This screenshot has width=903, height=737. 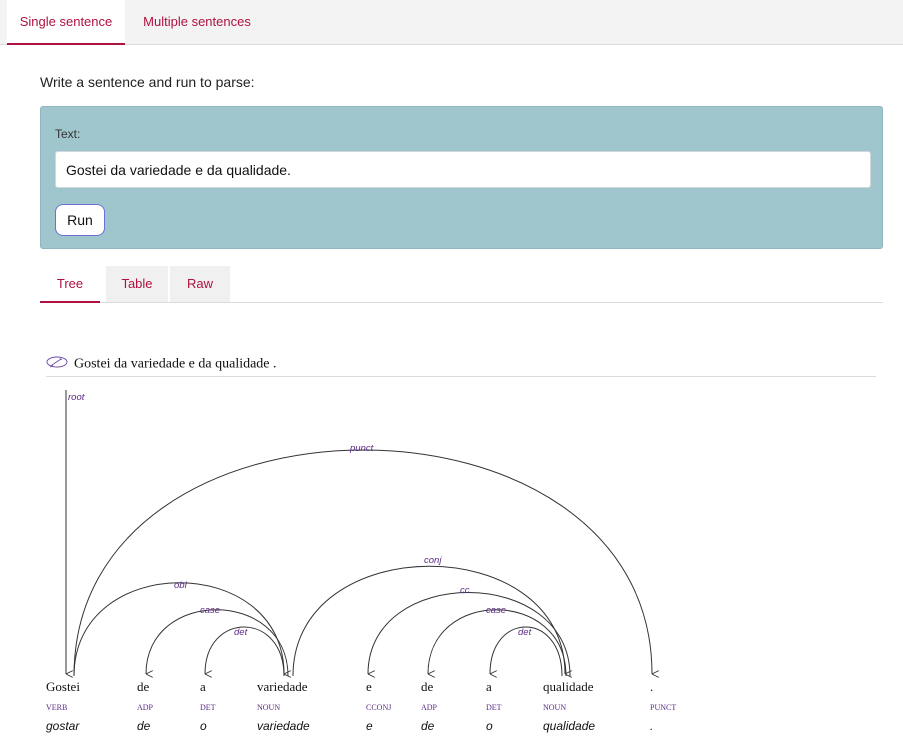 What do you see at coordinates (651, 686) in the screenshot?
I see `token-word: .` at bounding box center [651, 686].